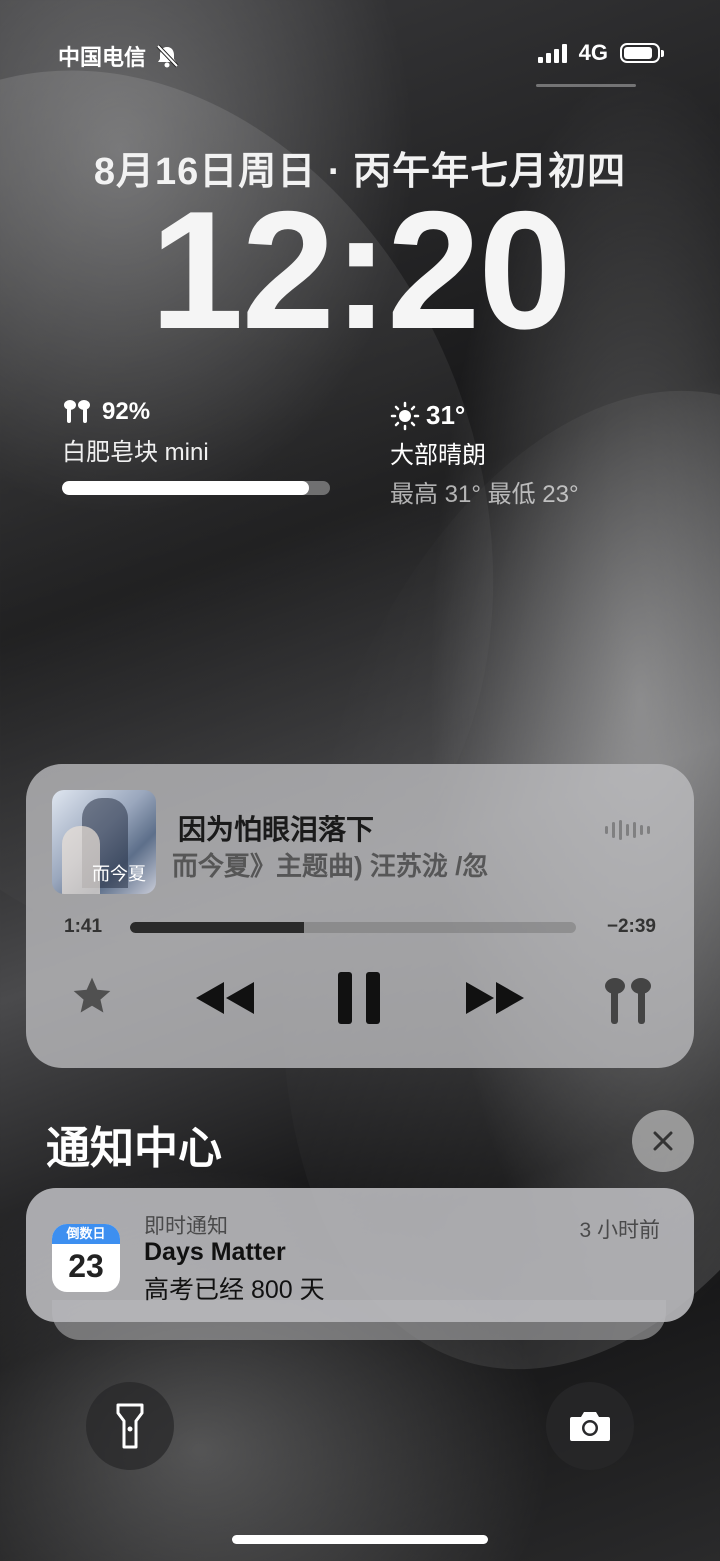 This screenshot has width=720, height=1561. I want to click on star-icon, so click(92, 995).